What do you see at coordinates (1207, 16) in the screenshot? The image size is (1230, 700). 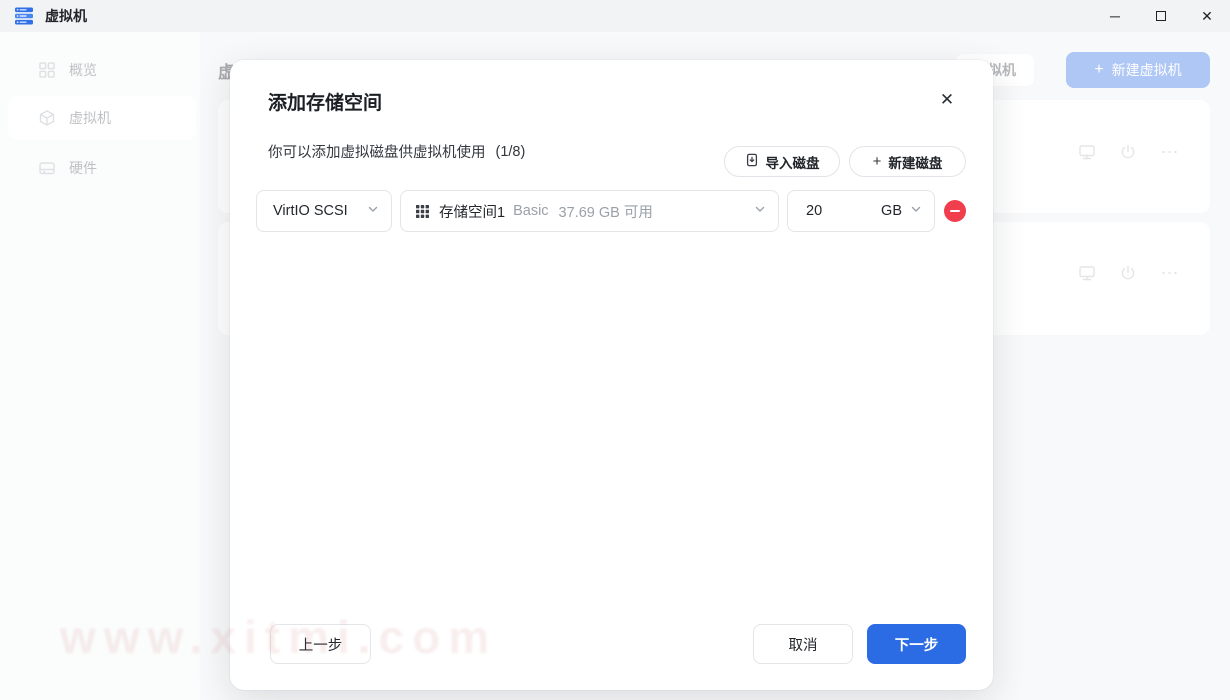 I see `close-window-button: ✕` at bounding box center [1207, 16].